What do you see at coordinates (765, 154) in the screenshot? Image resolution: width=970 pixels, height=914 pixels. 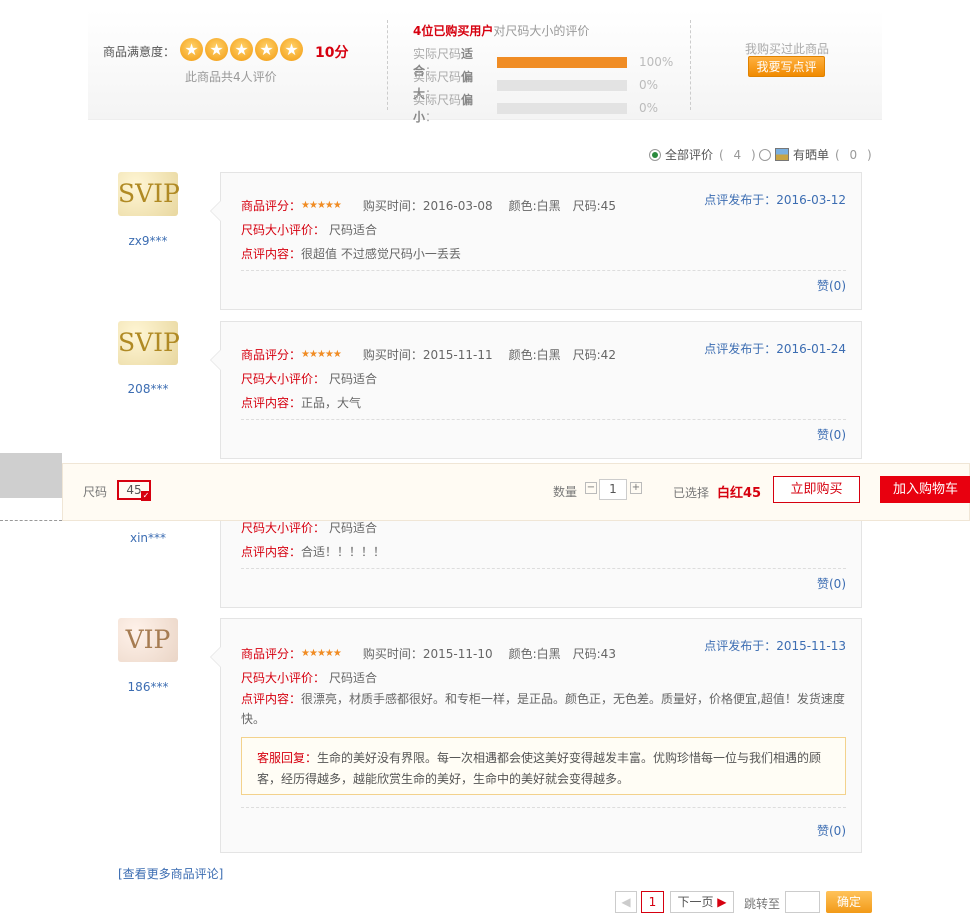 I see `radio-icon` at bounding box center [765, 154].